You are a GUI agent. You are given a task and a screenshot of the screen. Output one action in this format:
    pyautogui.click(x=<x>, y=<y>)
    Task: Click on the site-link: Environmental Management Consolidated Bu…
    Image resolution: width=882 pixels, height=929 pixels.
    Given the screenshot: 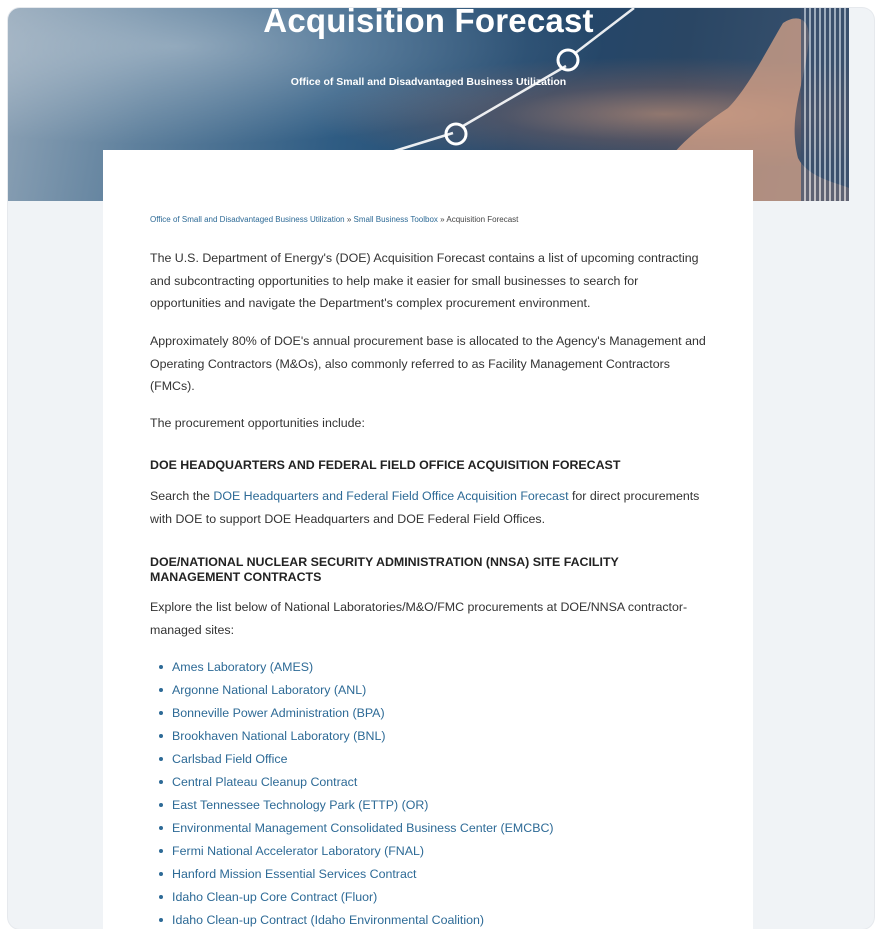 What is the action you would take?
    pyautogui.click(x=363, y=828)
    